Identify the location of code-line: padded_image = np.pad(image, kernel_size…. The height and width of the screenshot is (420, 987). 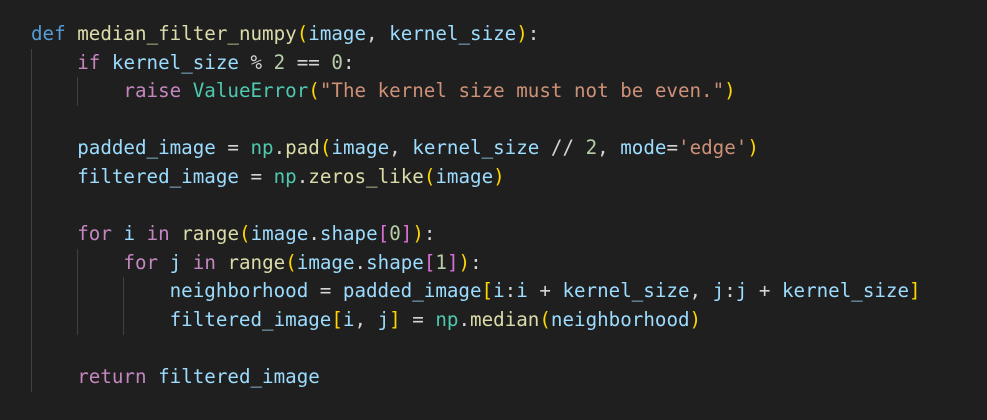
(476, 148).